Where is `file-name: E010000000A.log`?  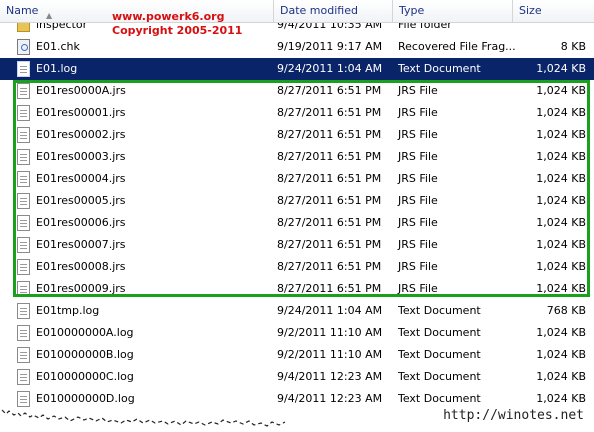 file-name: E010000000A.log is located at coordinates (85, 332).